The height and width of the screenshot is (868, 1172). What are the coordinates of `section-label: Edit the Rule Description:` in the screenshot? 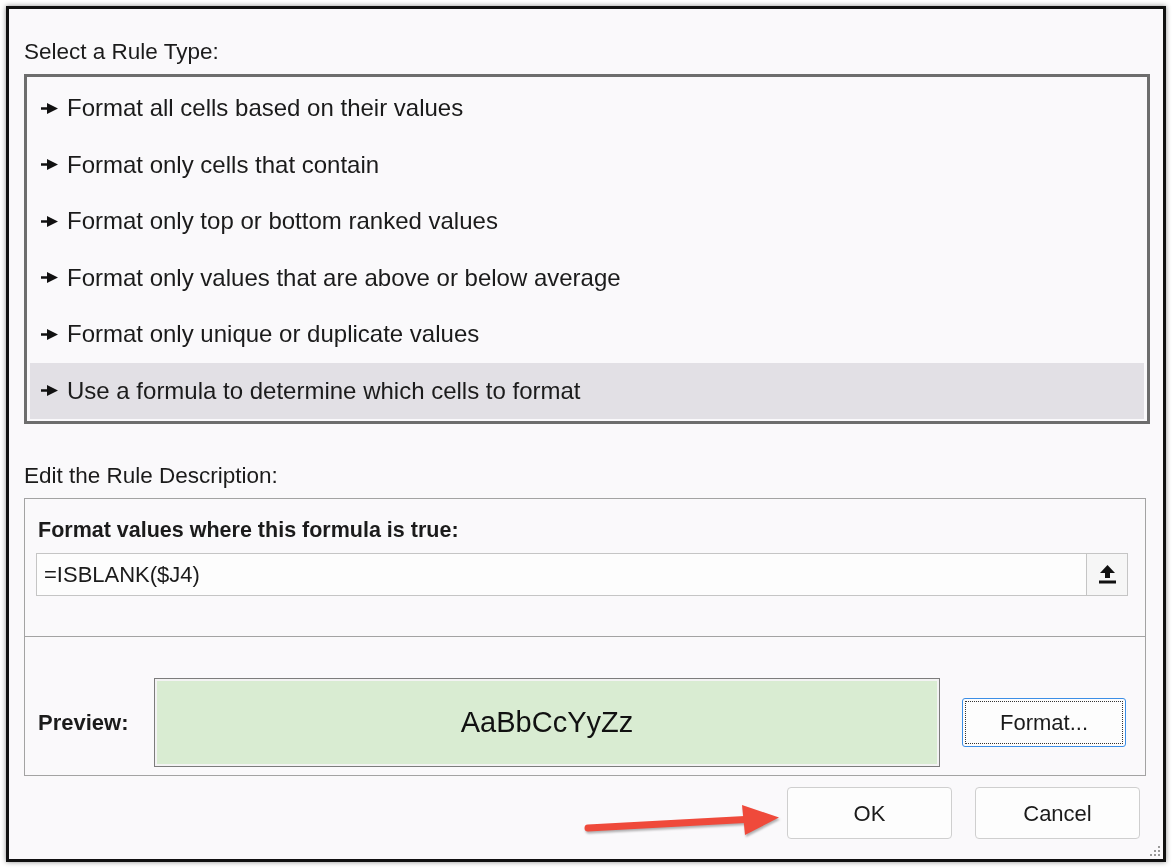 It's located at (151, 476).